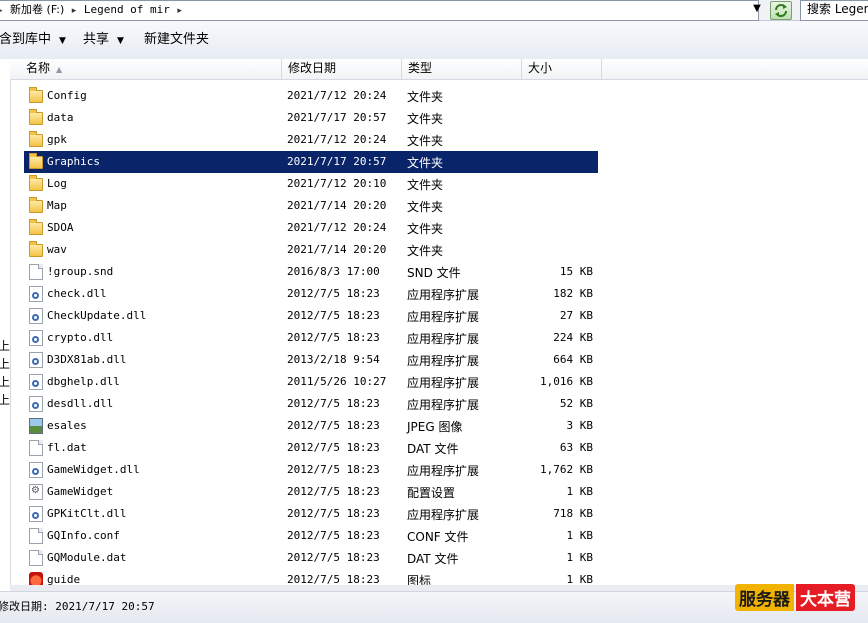 This screenshot has height=623, width=868. I want to click on file-row: esales 2012/7/5 18:23 JPEG 图像 3 KB, so click(311, 426).